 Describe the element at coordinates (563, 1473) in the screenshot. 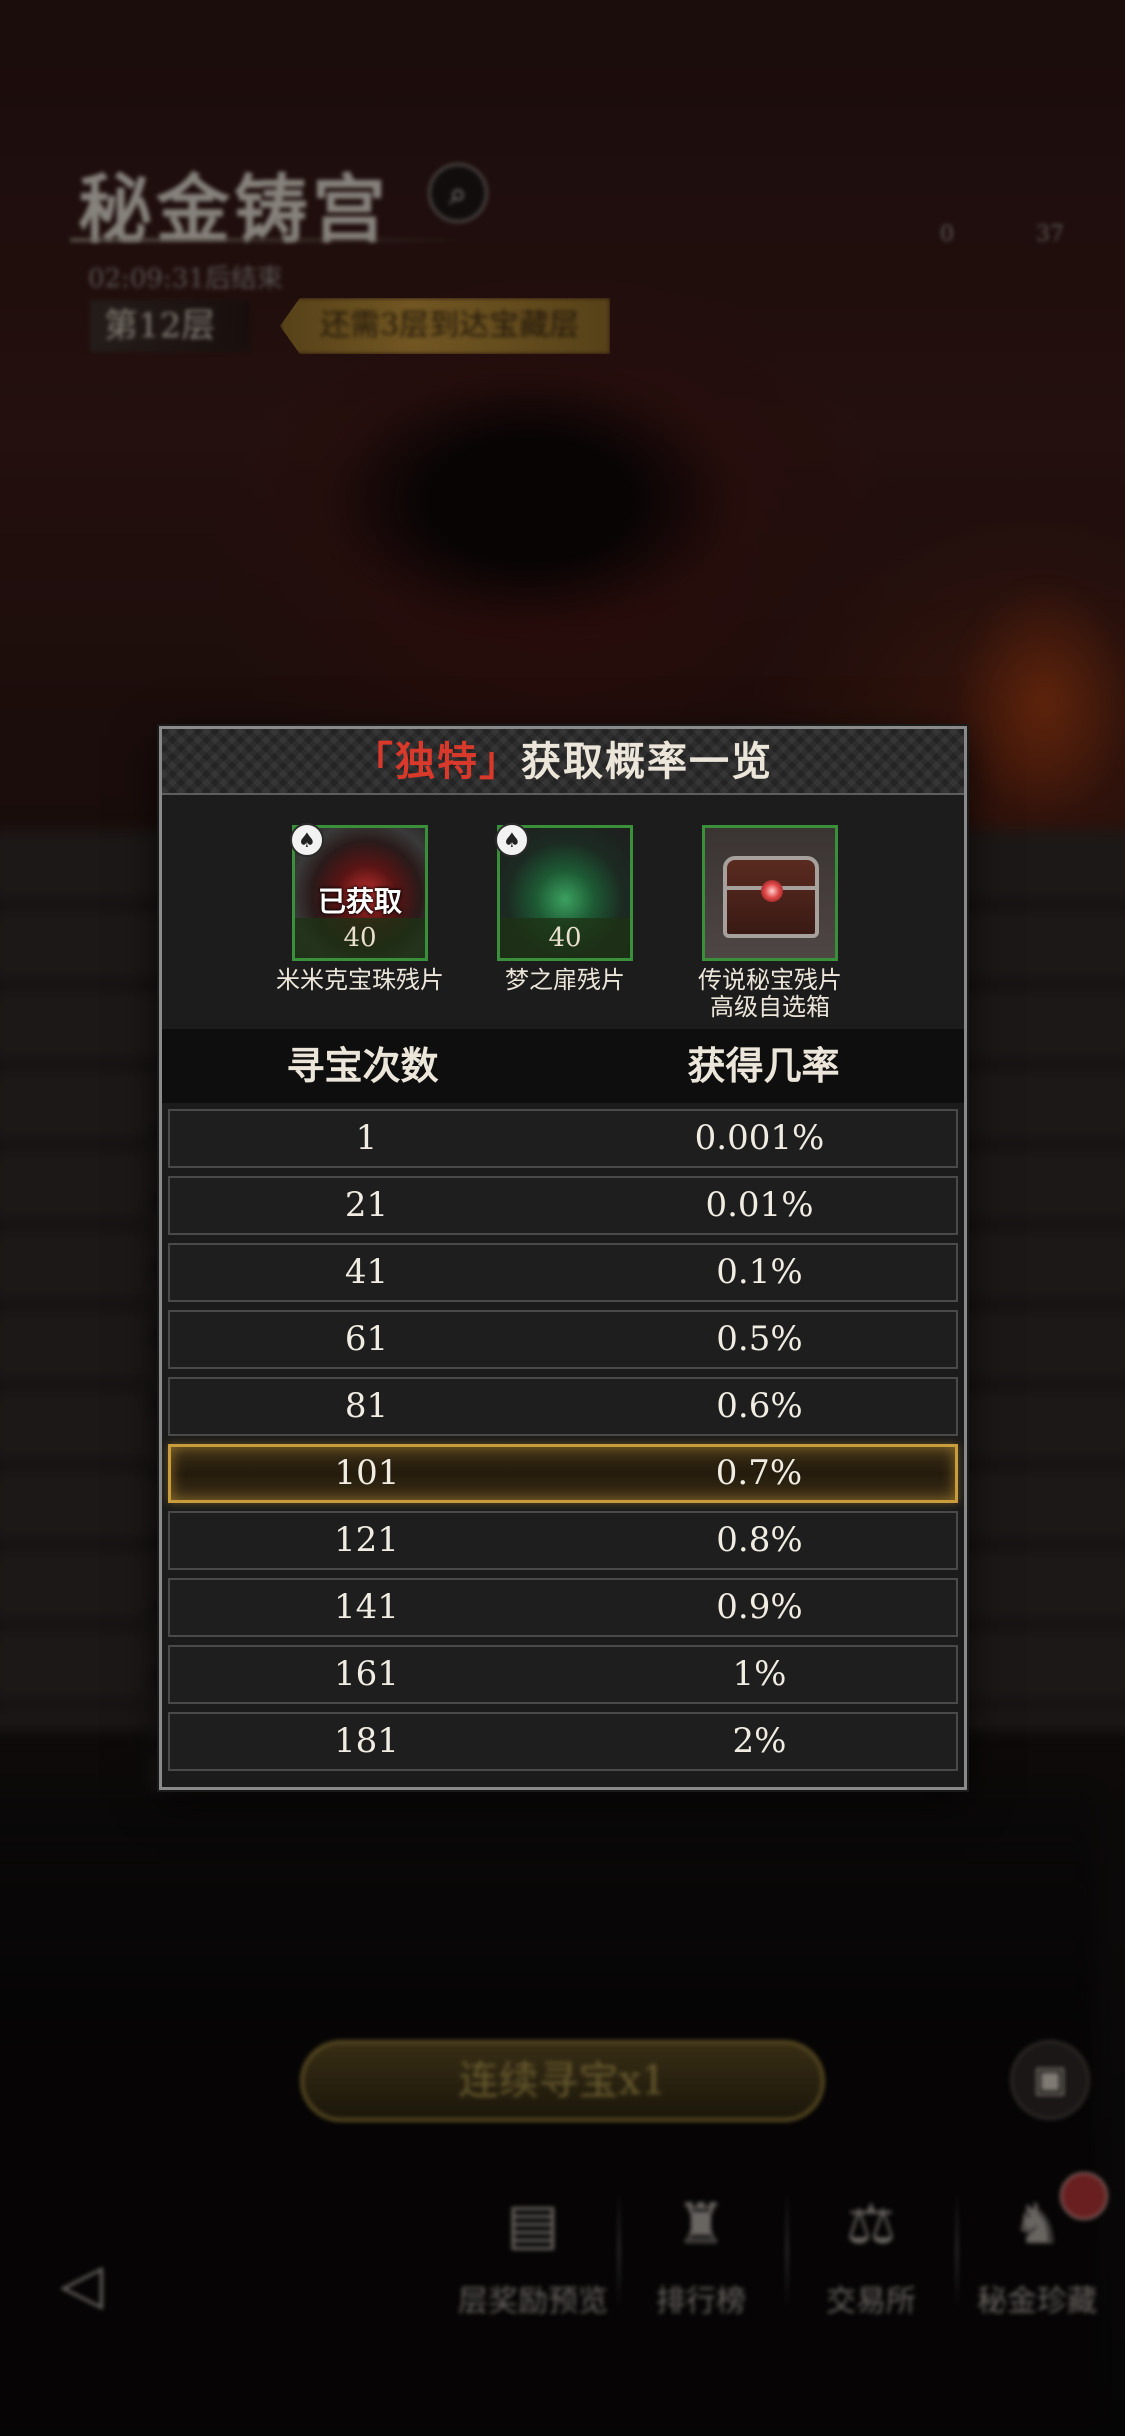

I see `table-row-current: 101 0.7%` at that location.